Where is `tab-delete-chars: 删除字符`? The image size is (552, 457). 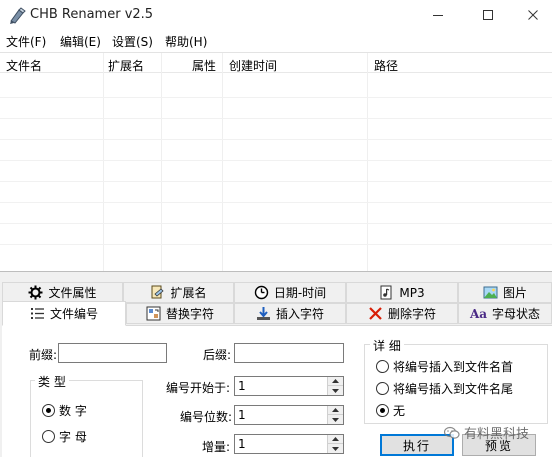
tab-delete-chars: 删除字符 is located at coordinates (402, 313).